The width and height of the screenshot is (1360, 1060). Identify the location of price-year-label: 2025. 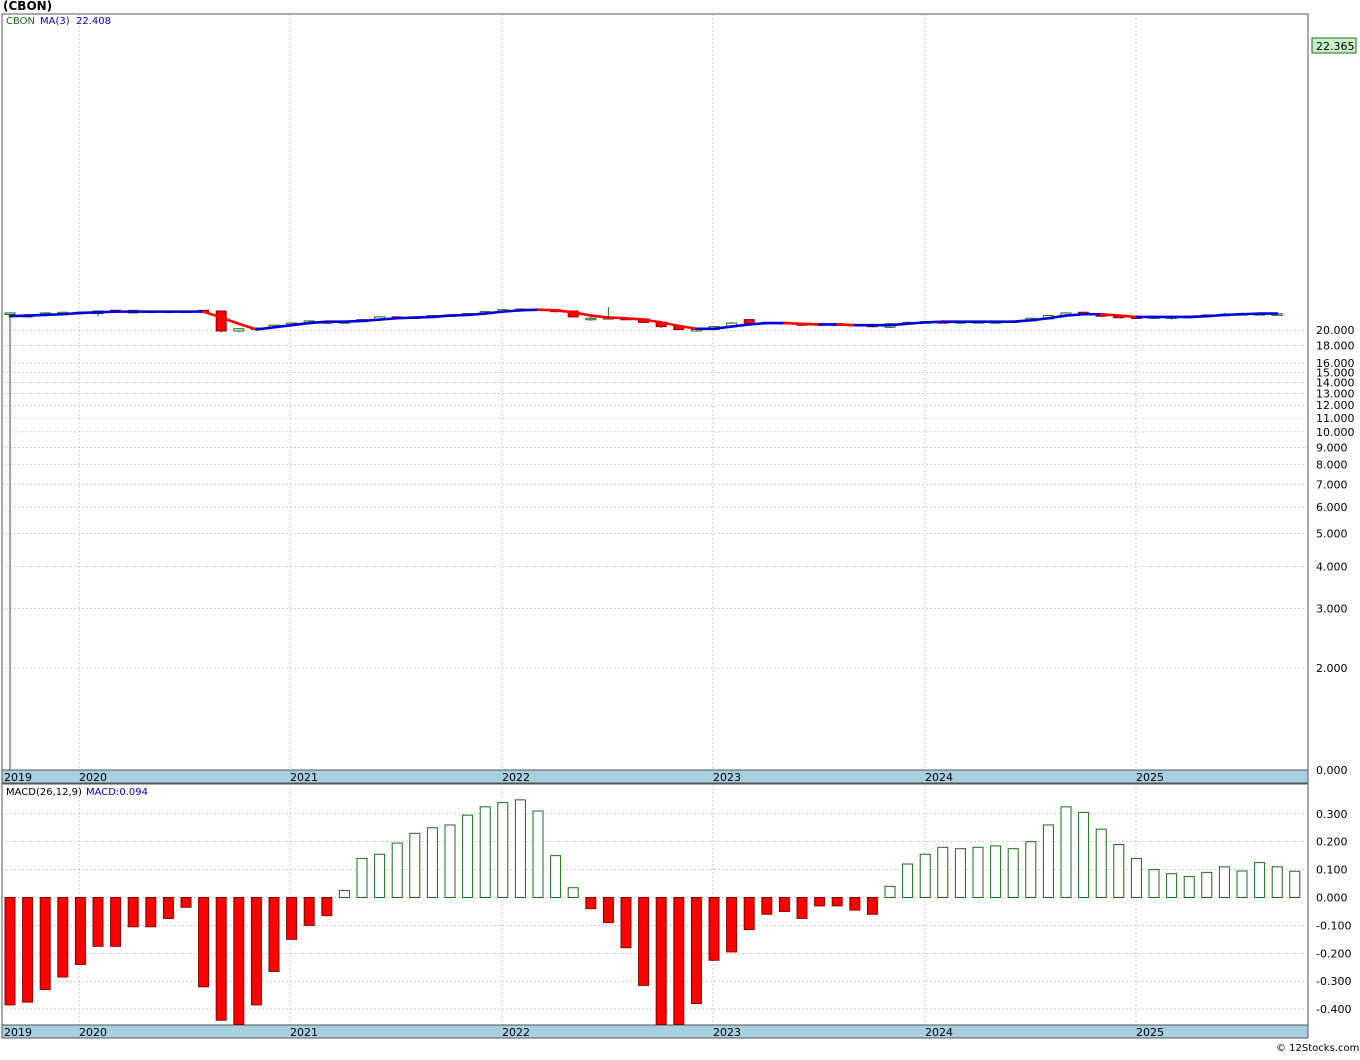
(1150, 777).